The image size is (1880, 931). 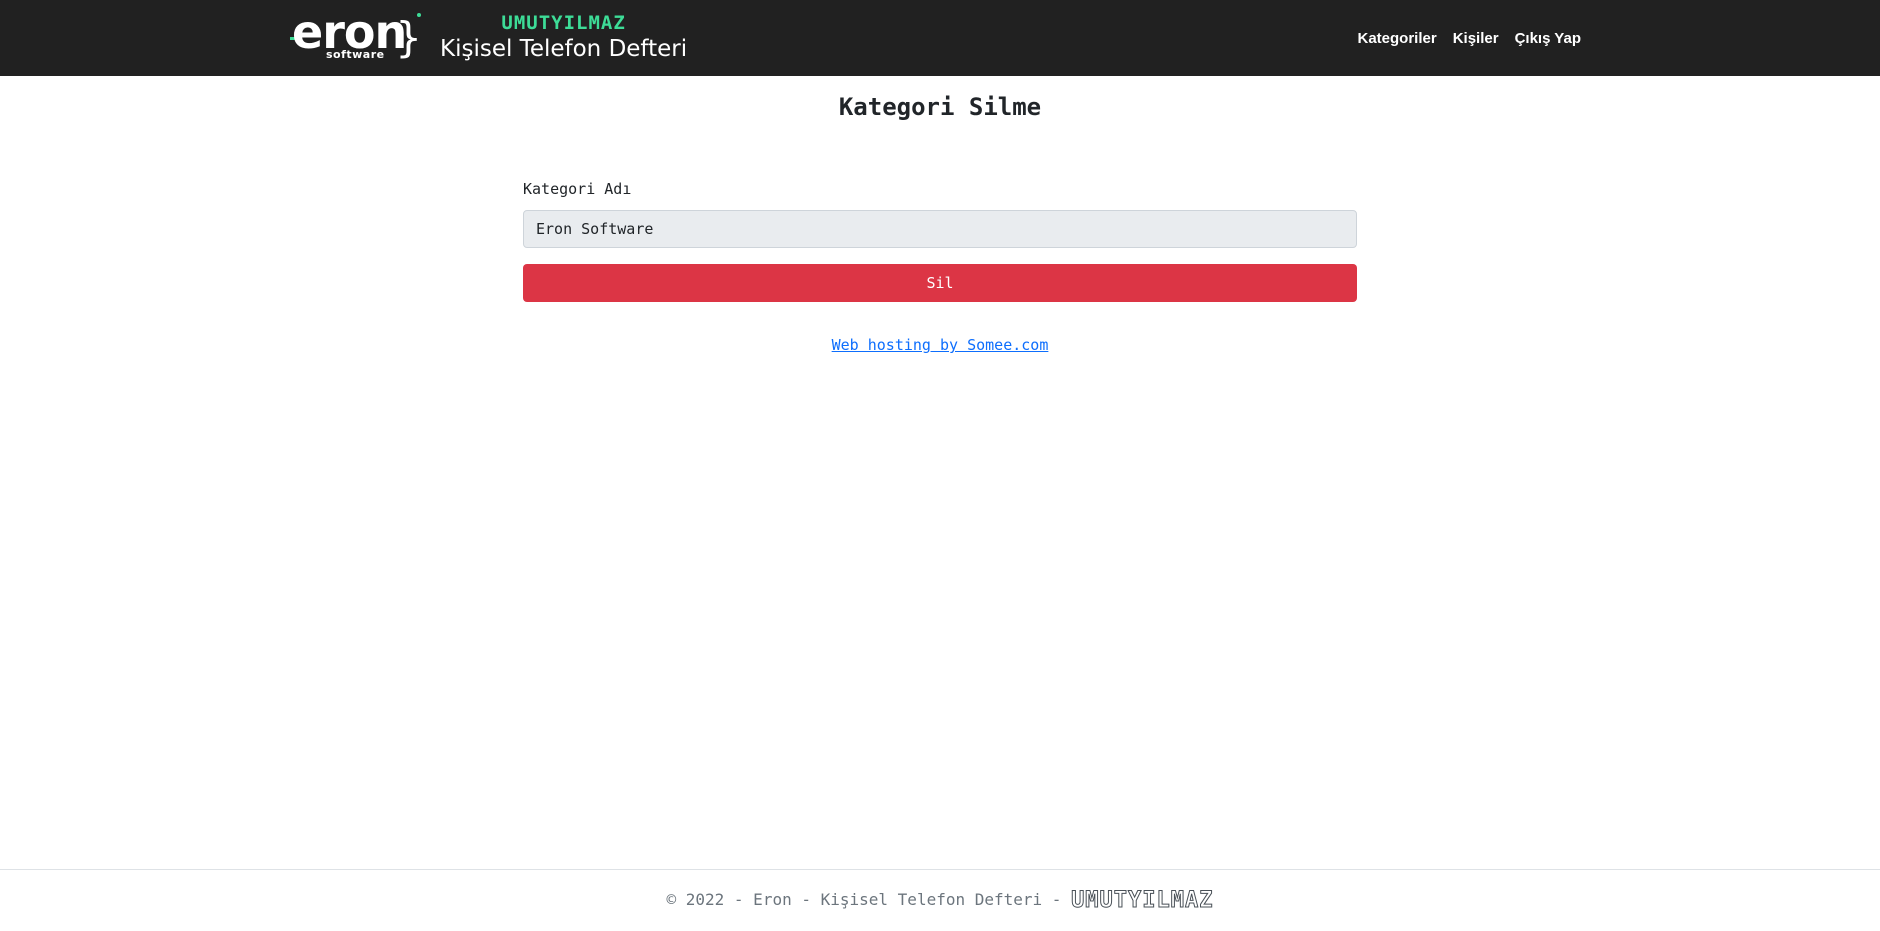 I want to click on hosting-link: Web hosting by Somee.com, so click(x=940, y=345).